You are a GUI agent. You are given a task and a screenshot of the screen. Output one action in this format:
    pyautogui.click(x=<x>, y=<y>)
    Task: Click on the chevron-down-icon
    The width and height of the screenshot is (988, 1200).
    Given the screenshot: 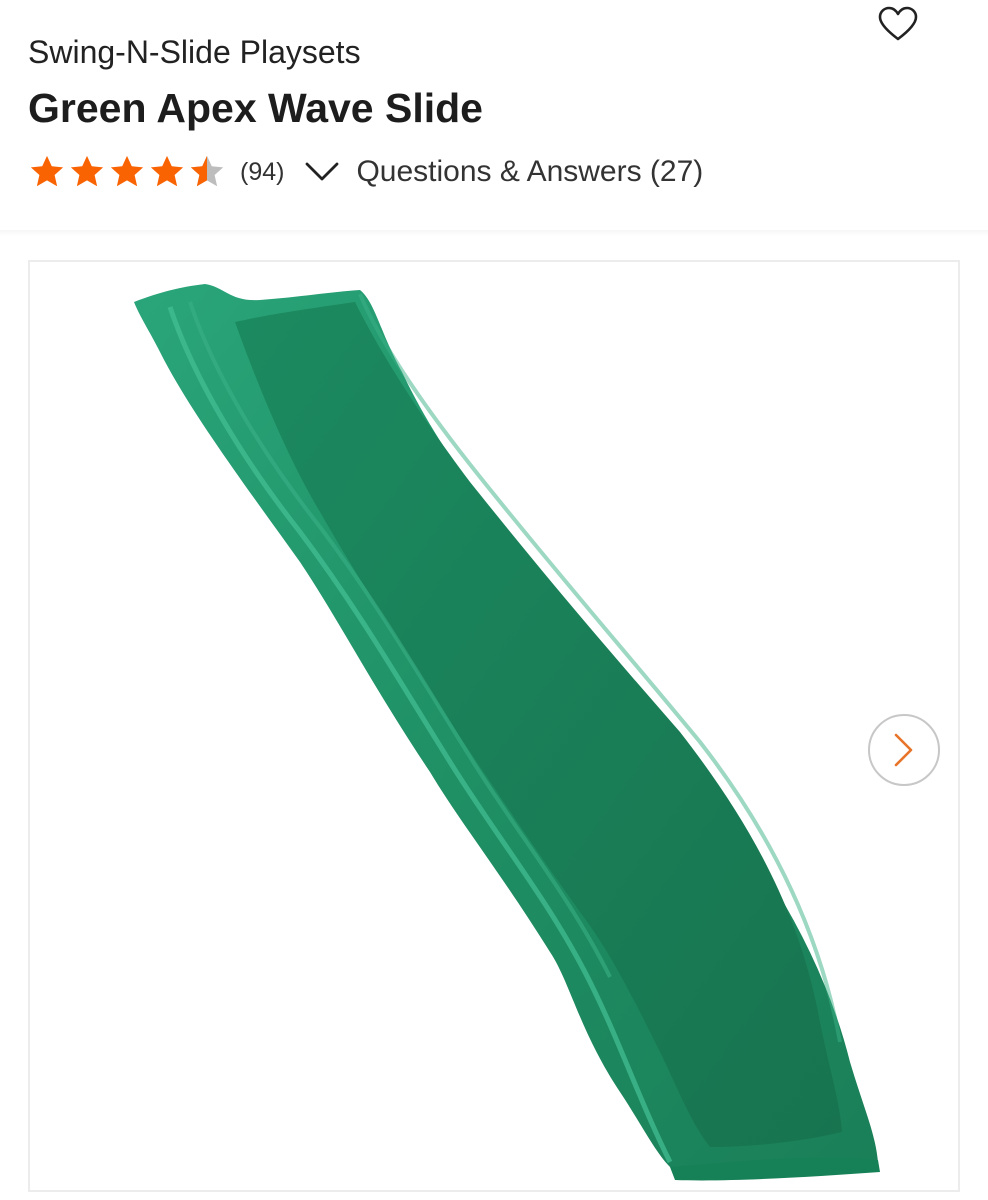 What is the action you would take?
    pyautogui.click(x=322, y=171)
    